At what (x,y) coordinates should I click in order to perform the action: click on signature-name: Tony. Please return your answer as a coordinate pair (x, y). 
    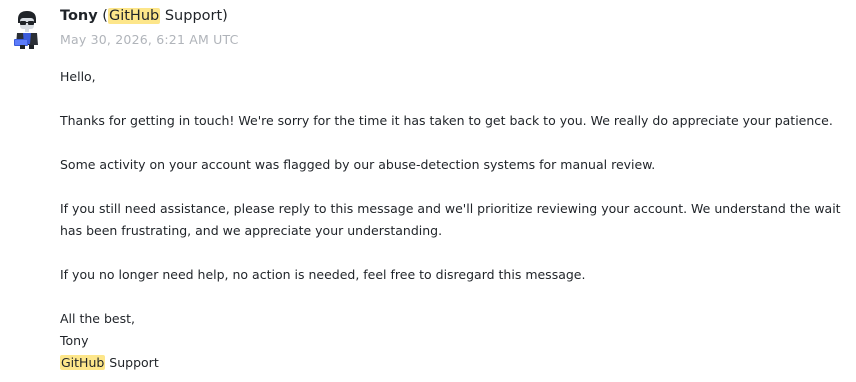
    Looking at the image, I should click on (74, 340).